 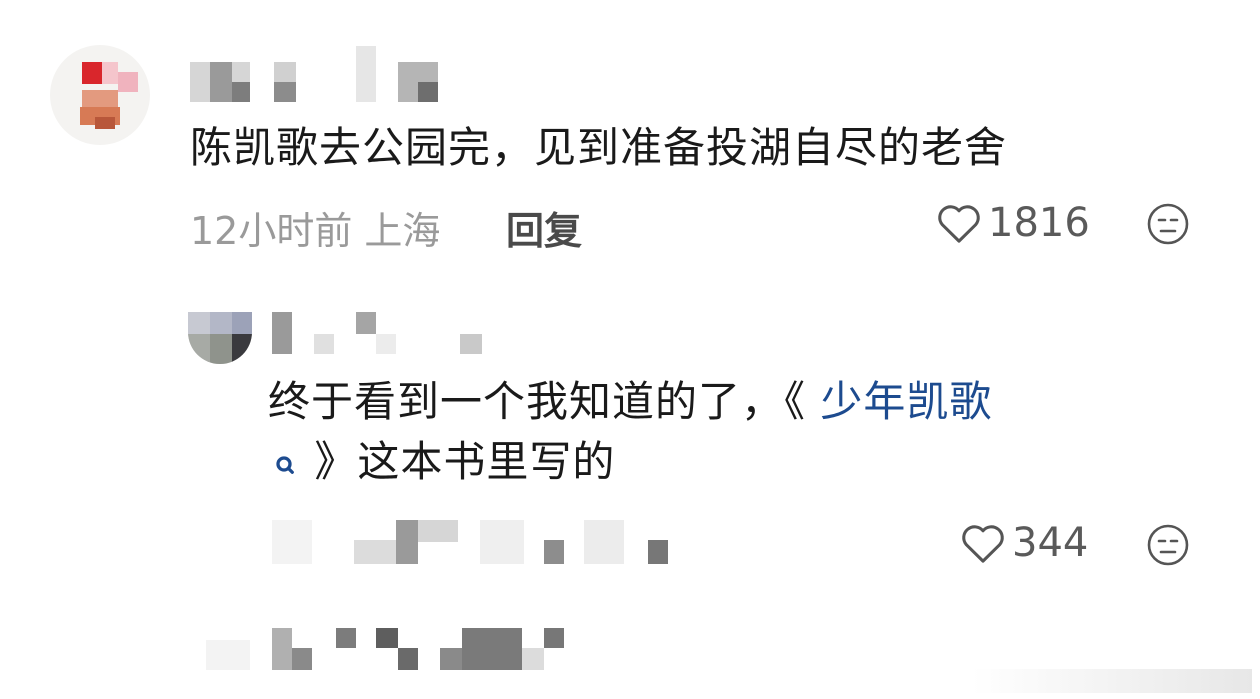 I want to click on reply-button: 回复, so click(x=544, y=227).